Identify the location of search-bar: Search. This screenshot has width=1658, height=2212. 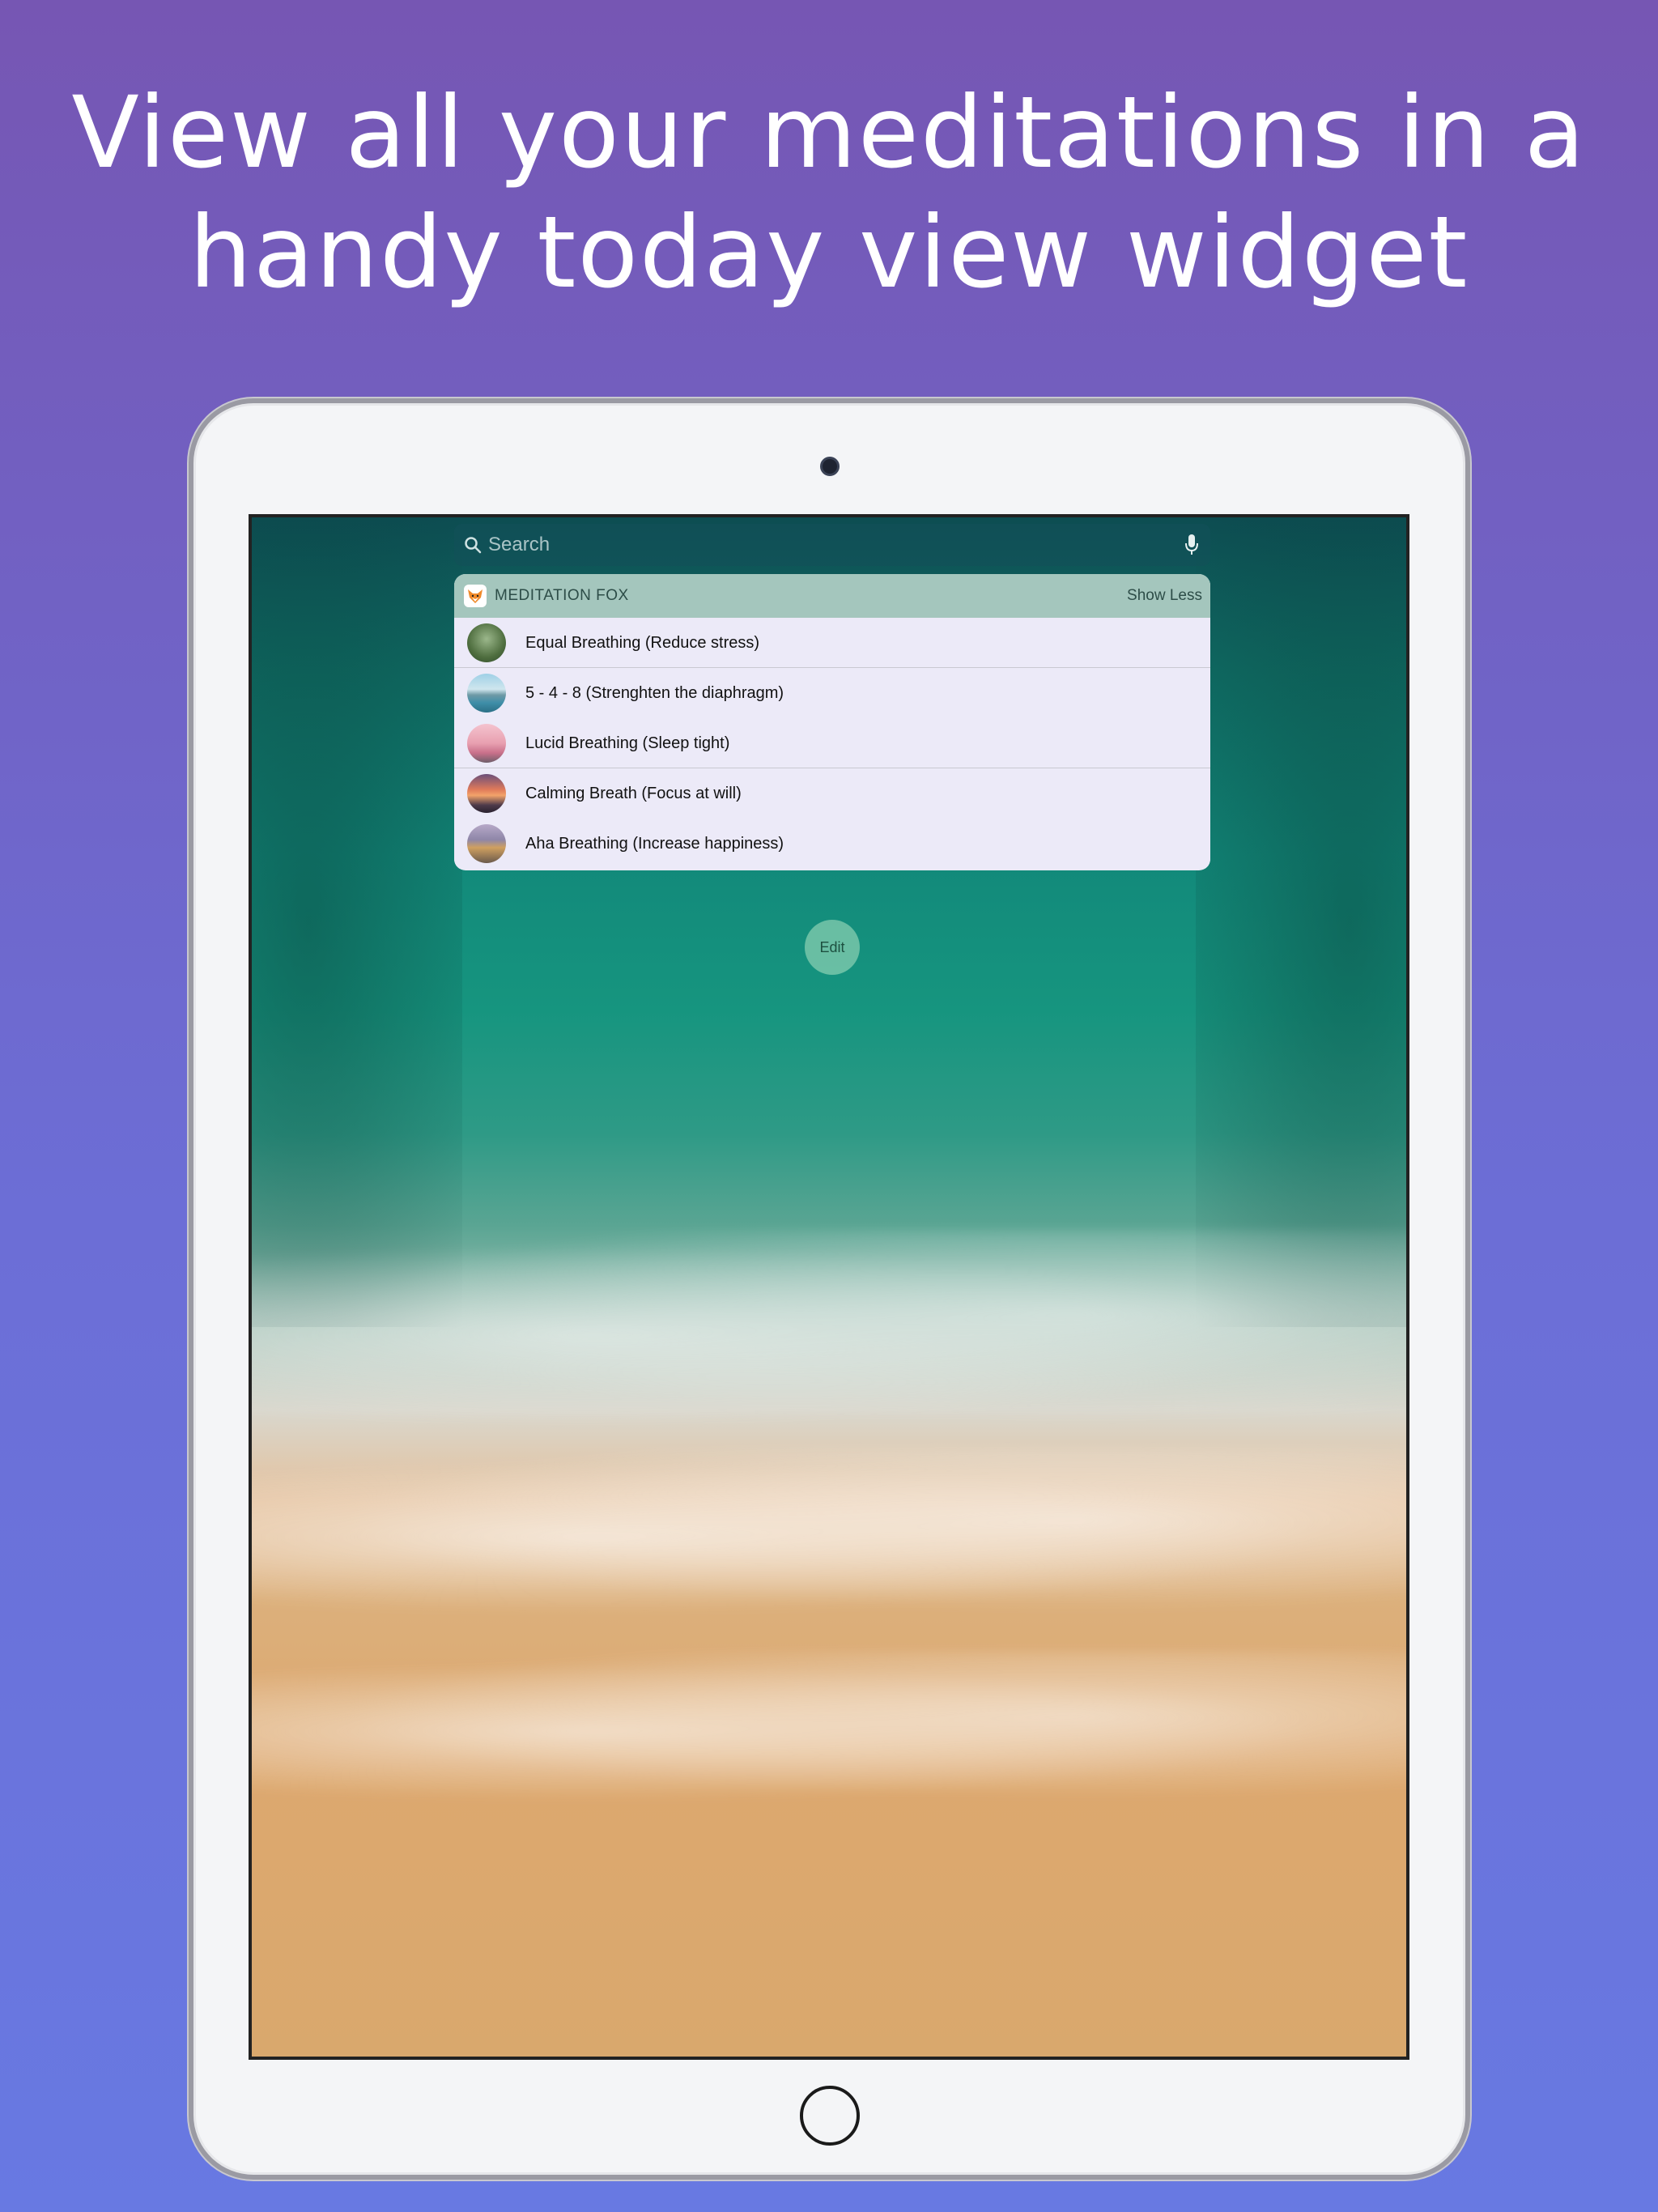
(832, 545).